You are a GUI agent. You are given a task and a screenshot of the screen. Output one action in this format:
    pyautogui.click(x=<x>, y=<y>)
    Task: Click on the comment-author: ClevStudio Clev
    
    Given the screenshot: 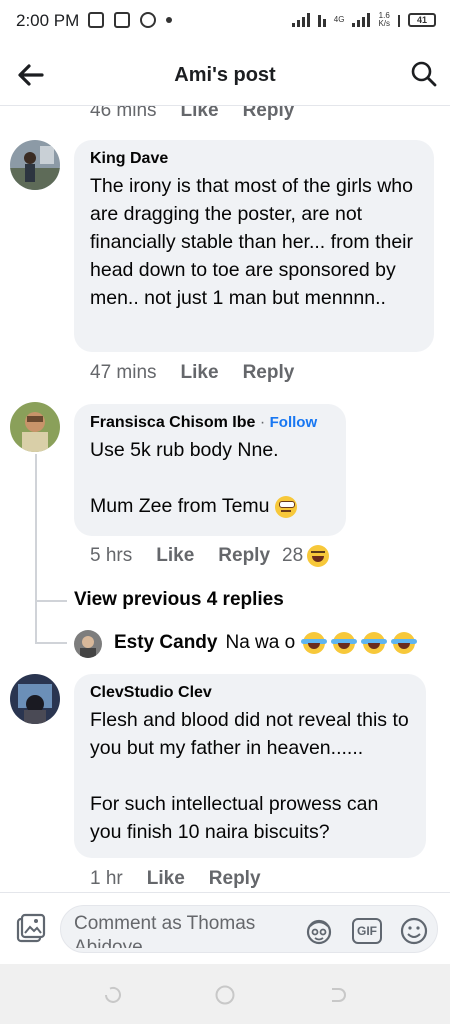 What is the action you would take?
    pyautogui.click(x=250, y=693)
    